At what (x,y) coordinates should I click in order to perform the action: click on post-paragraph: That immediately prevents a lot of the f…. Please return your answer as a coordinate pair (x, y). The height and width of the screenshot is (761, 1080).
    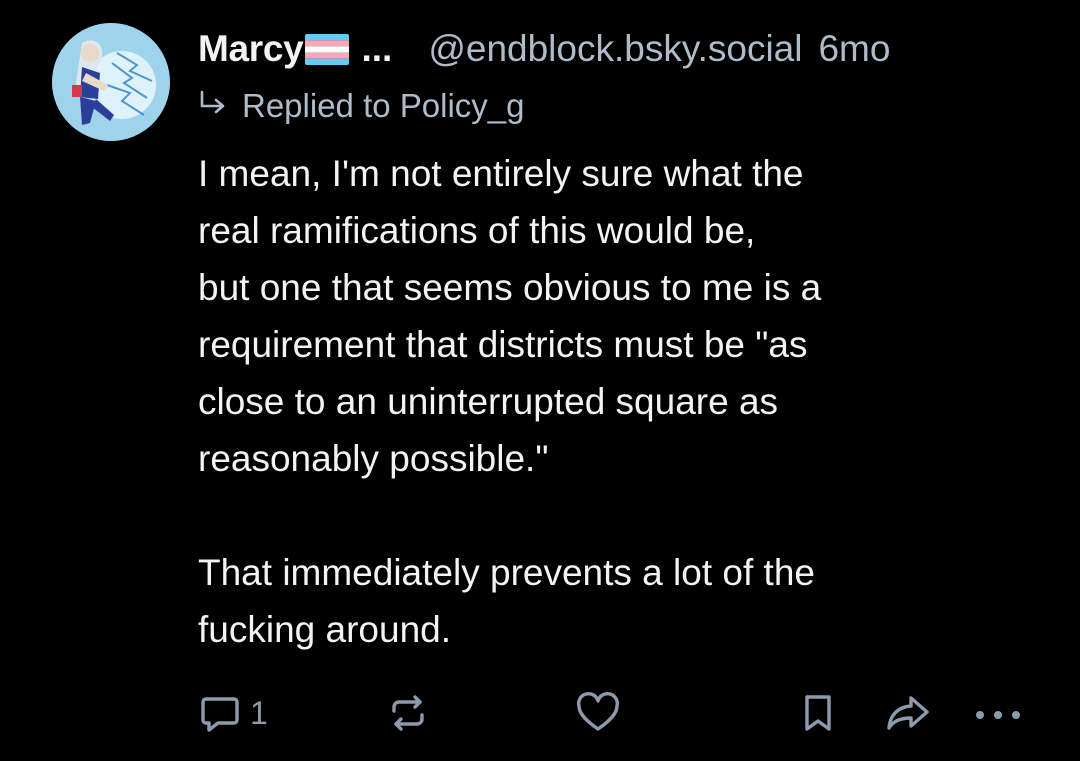
    Looking at the image, I should click on (608, 601).